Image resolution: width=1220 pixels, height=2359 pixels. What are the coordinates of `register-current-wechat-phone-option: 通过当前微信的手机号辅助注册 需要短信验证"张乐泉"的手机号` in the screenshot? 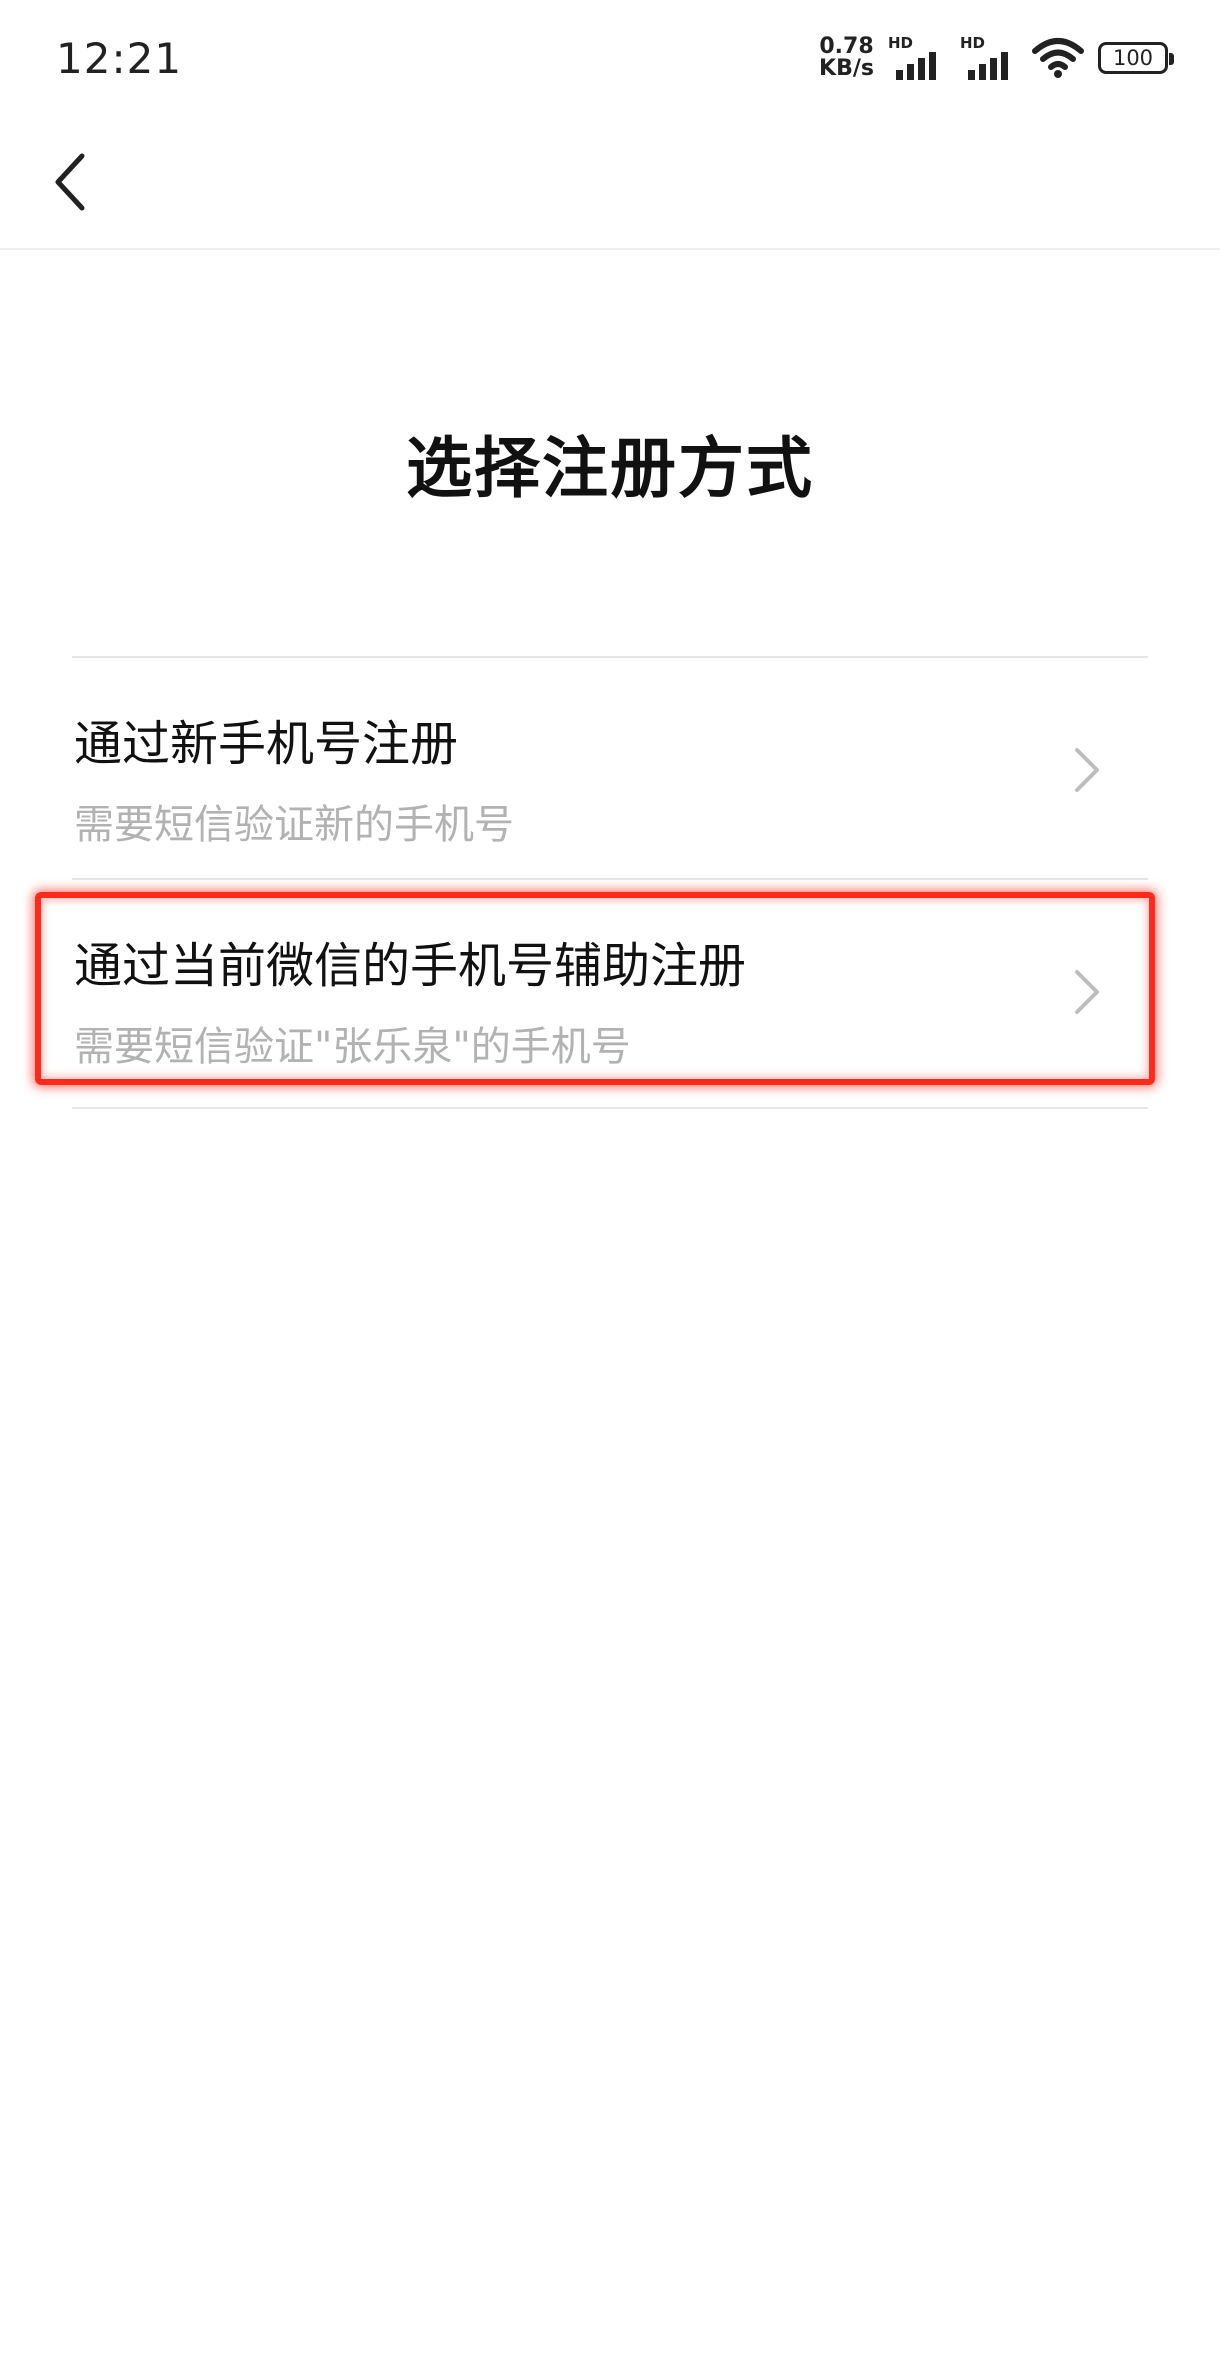 It's located at (610, 991).